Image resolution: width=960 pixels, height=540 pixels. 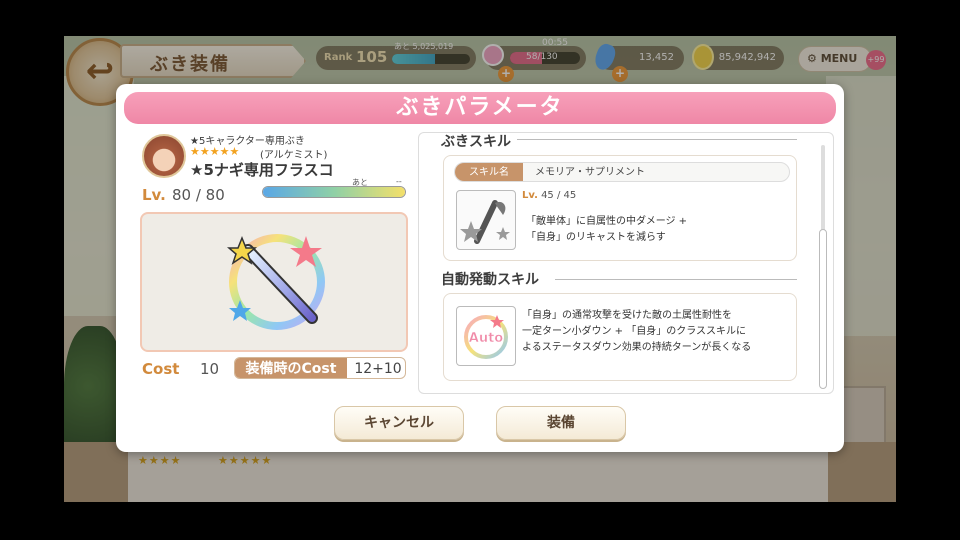 I want to click on weapon-name: ★5ナギ専用フラスコ, so click(x=262, y=170).